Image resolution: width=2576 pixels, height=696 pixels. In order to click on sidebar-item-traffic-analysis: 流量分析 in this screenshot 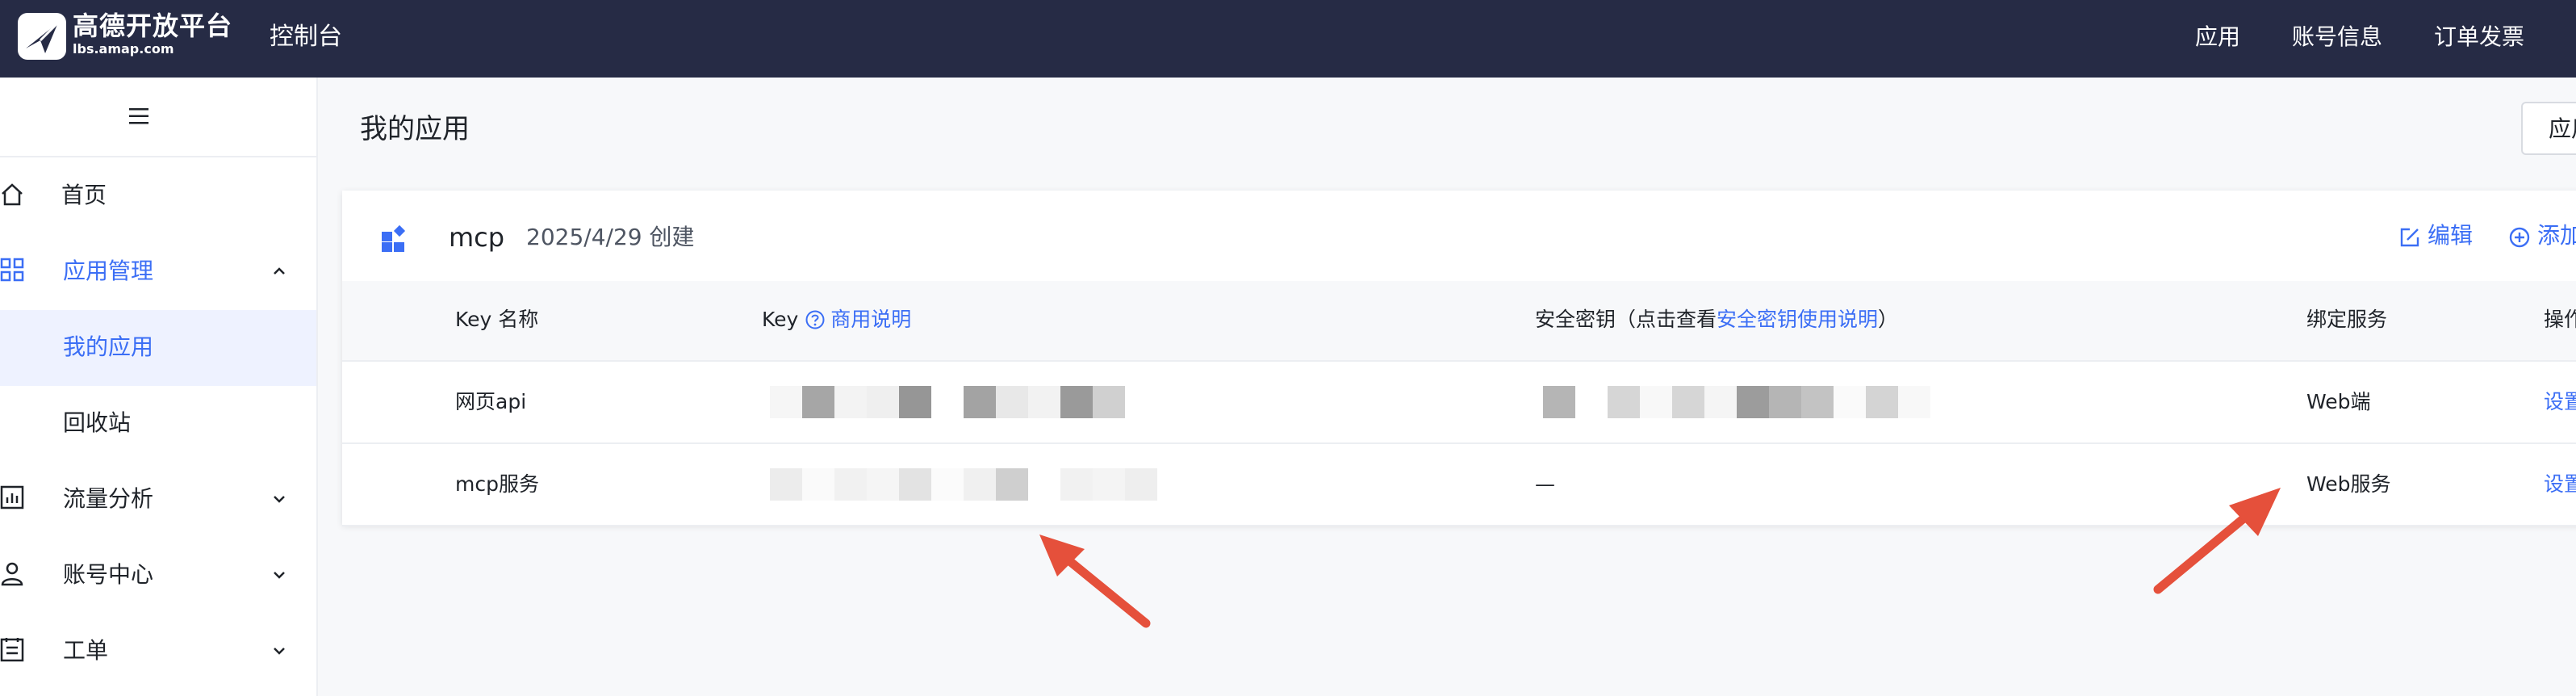, I will do `click(158, 500)`.